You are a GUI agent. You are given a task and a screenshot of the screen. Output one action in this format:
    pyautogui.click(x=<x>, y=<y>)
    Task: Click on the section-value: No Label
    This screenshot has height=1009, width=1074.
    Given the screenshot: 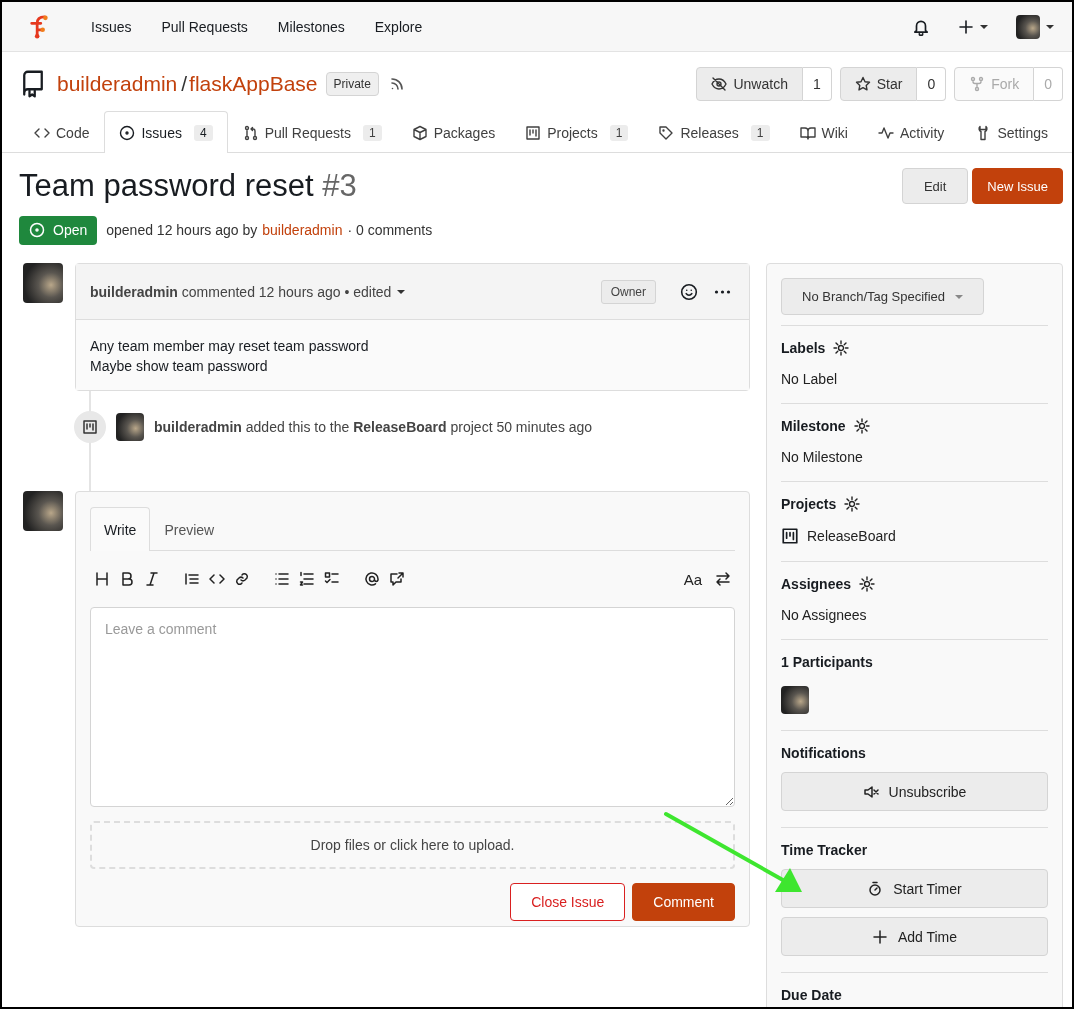 What is the action you would take?
    pyautogui.click(x=810, y=379)
    